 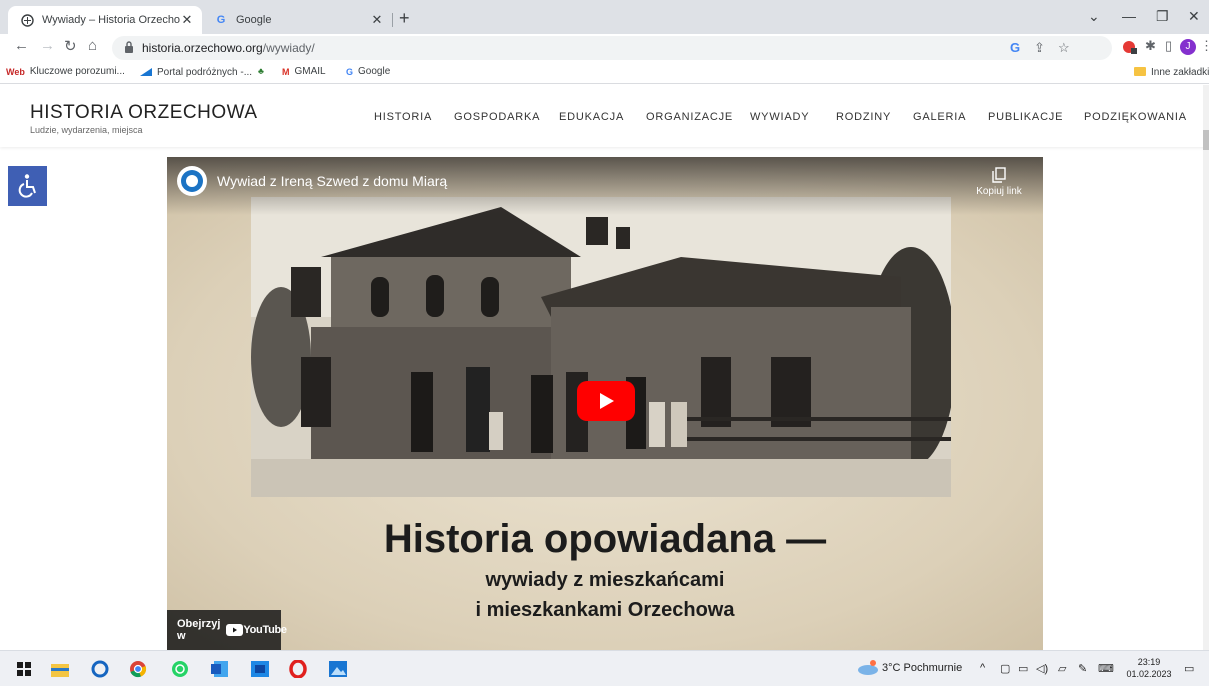 What do you see at coordinates (1023, 668) in the screenshot?
I see `network-icon: ▭` at bounding box center [1023, 668].